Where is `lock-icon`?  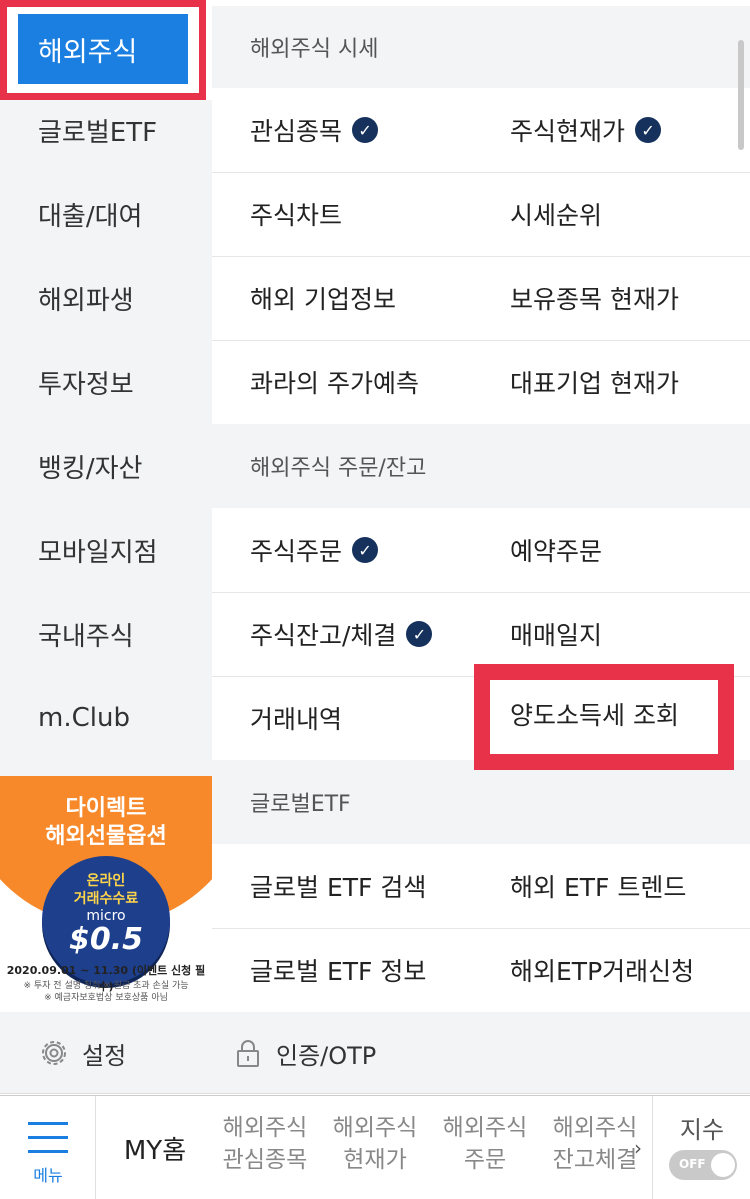
lock-icon is located at coordinates (248, 1053).